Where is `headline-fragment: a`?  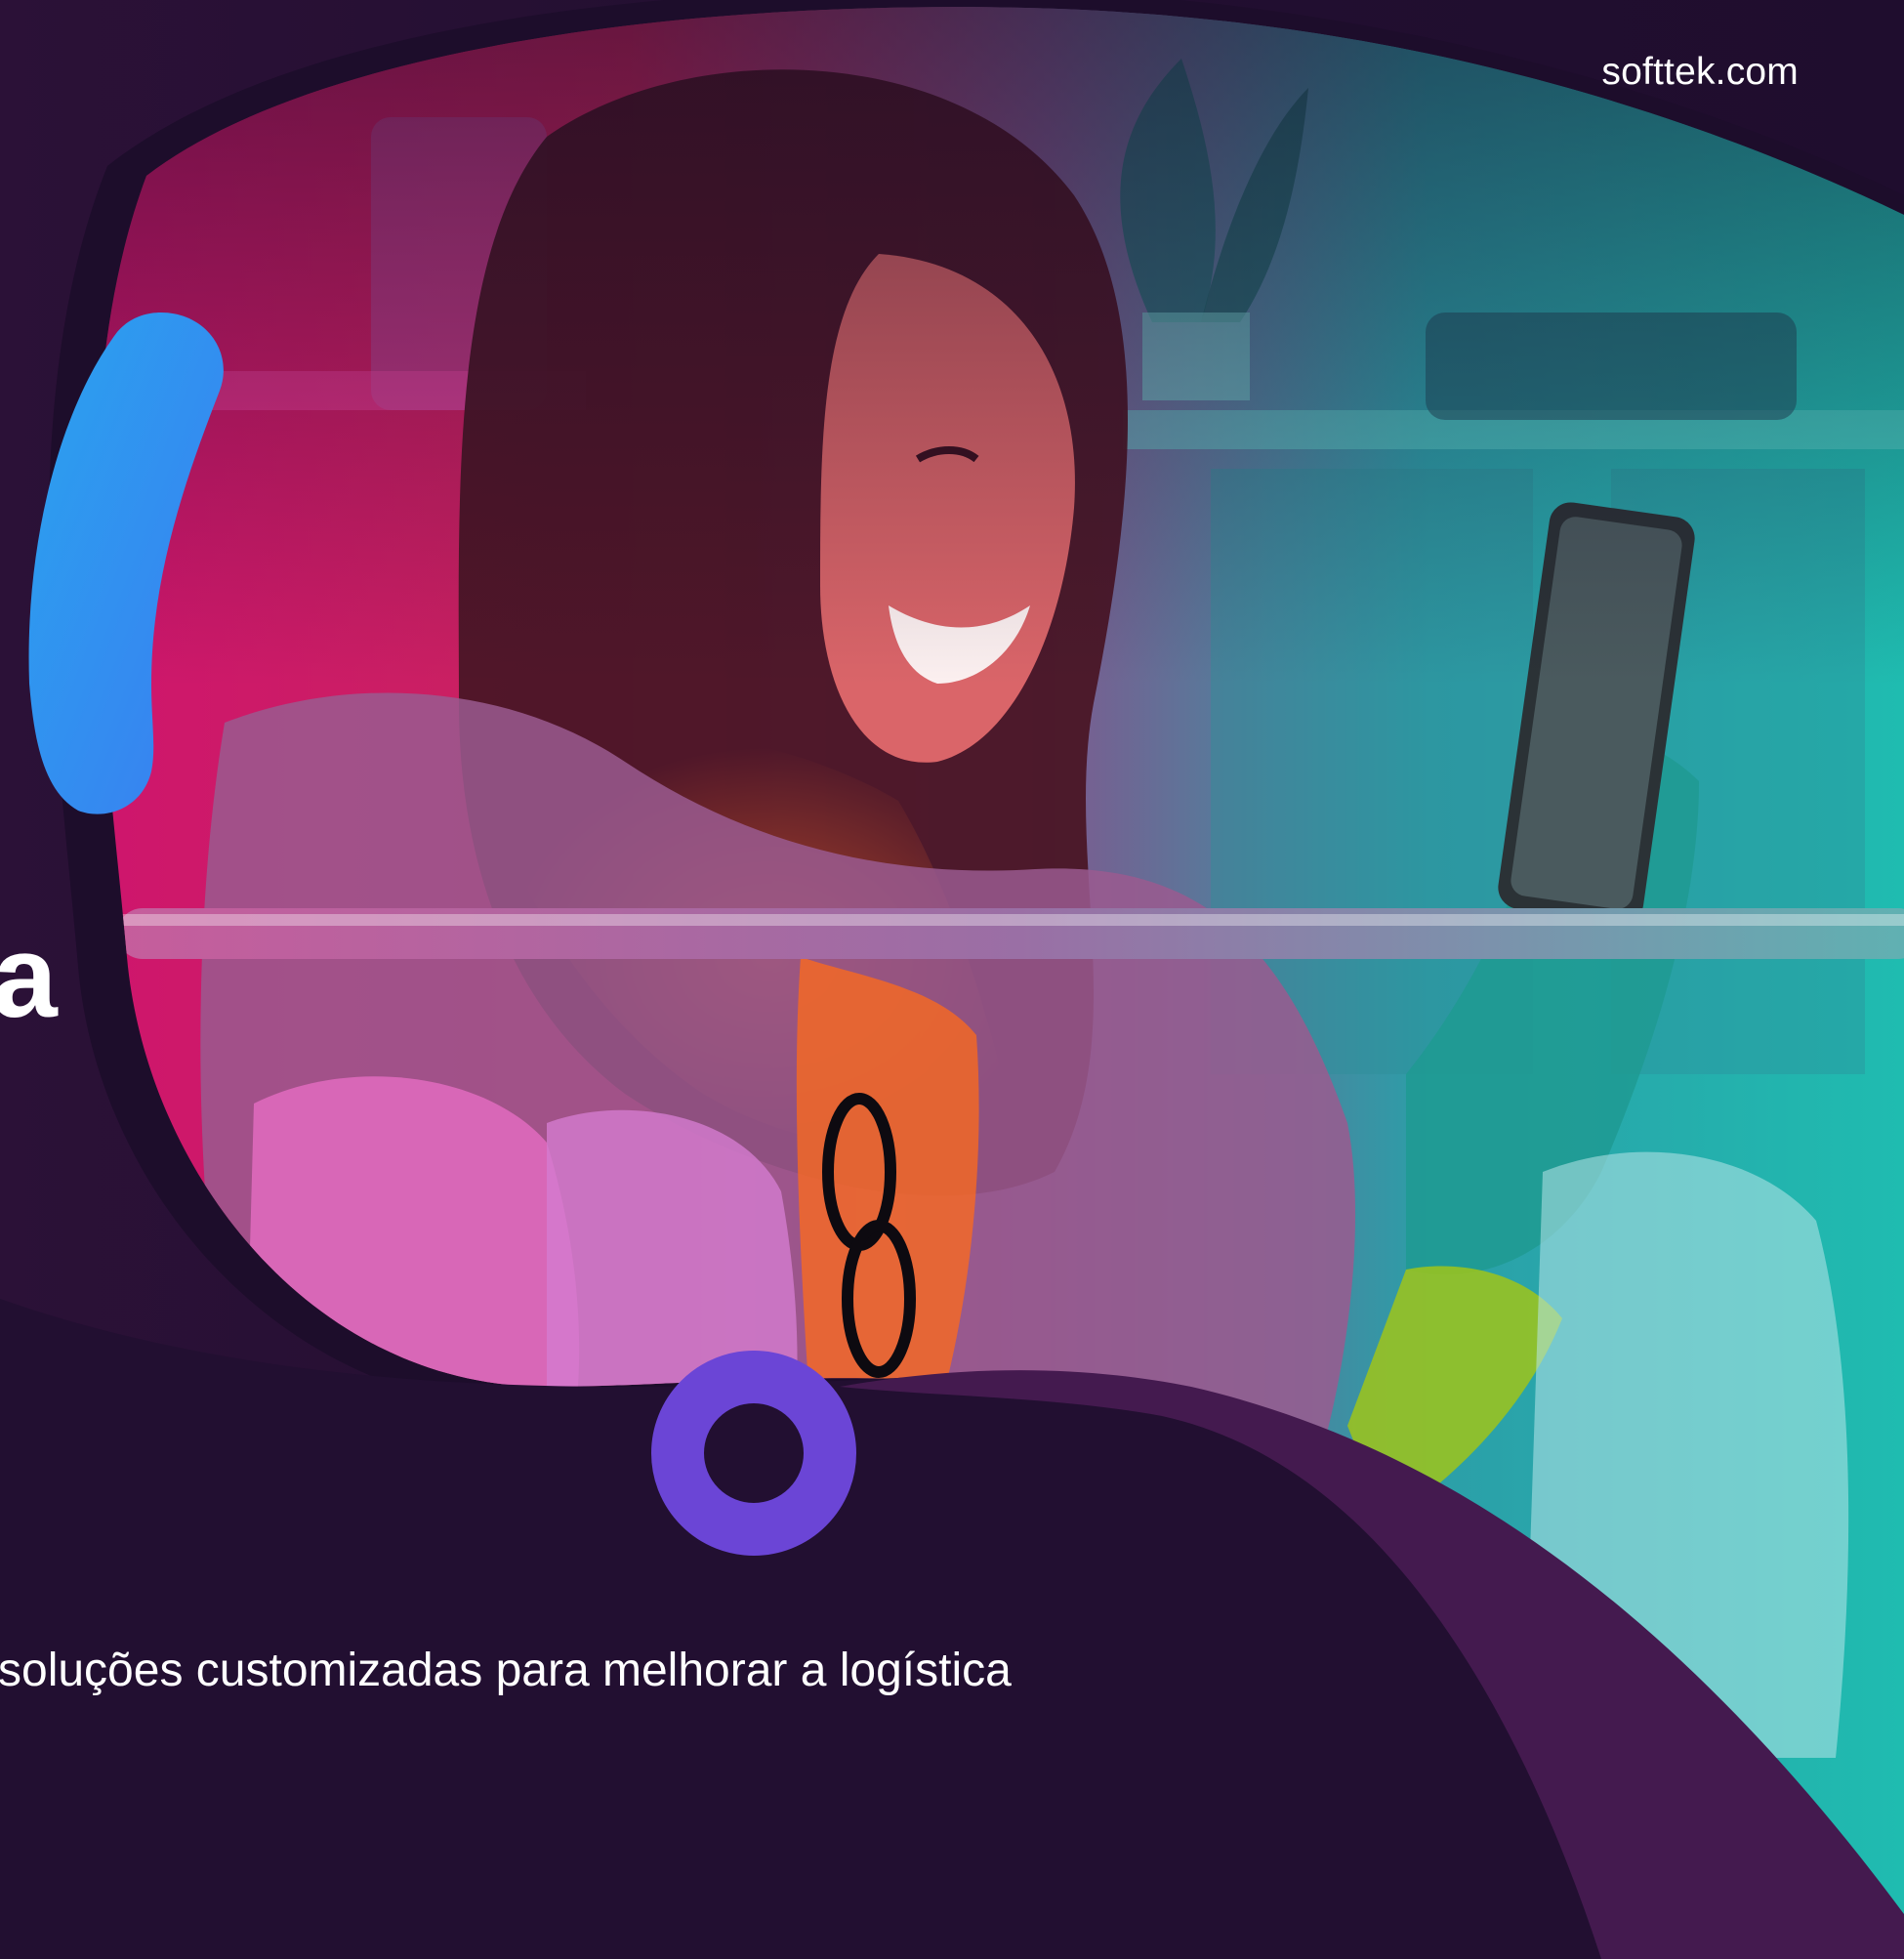
headline-fragment: a is located at coordinates (29, 976).